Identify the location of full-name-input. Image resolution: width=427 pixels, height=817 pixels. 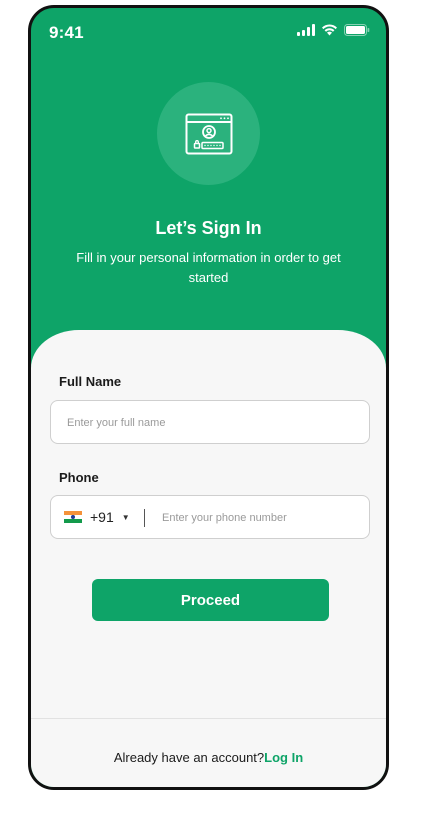
(212, 423).